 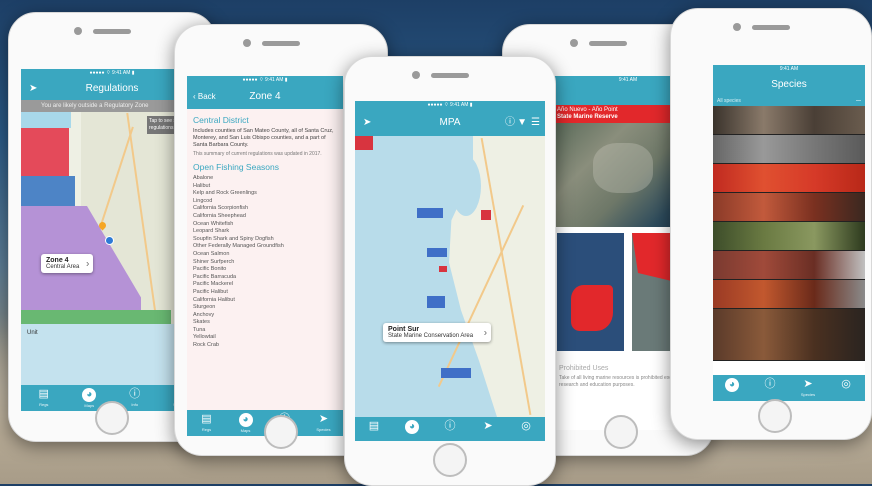 What do you see at coordinates (204, 97) in the screenshot?
I see `back-button: ‹ Back` at bounding box center [204, 97].